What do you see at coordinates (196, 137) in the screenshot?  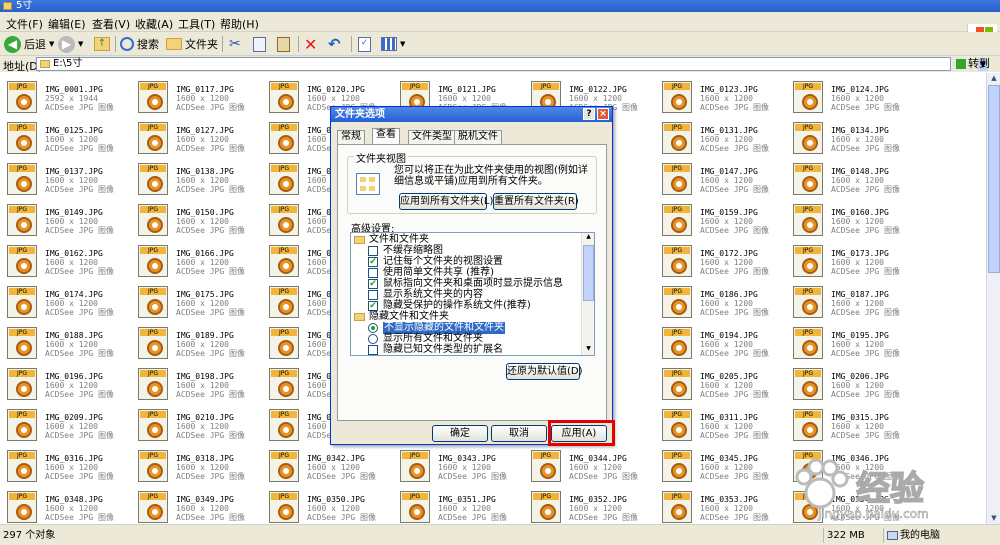 I see `file-item: JPG IMG_0127.JPG 1600 x 1200 ACDSee JPG 图像` at bounding box center [196, 137].